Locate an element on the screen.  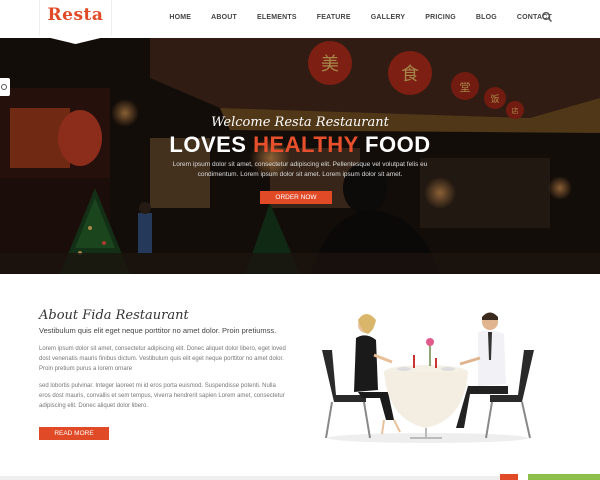
headline-post: FOOD is located at coordinates (394, 144).